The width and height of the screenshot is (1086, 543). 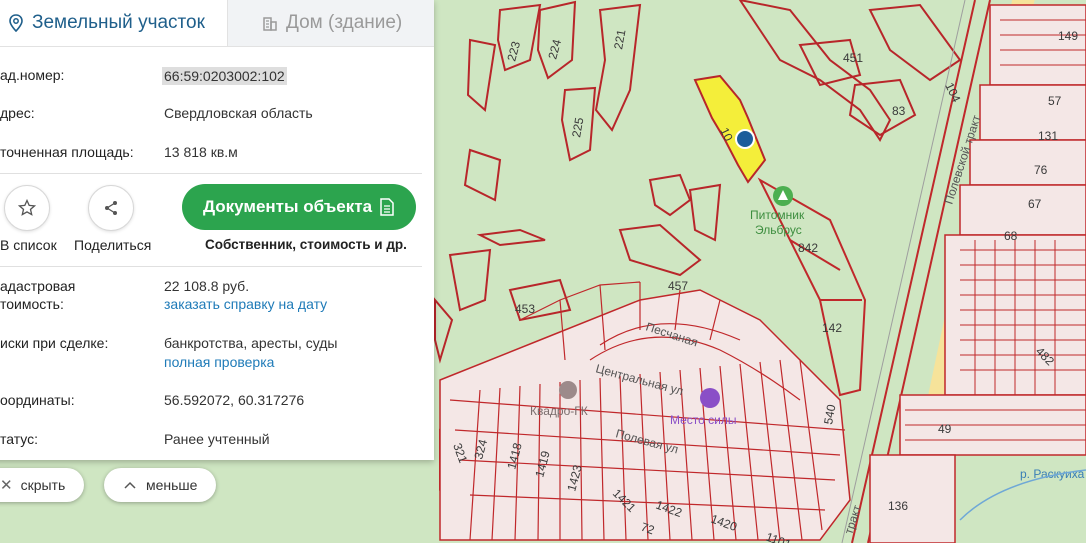 What do you see at coordinates (28, 245) in the screenshot?
I see `add-to-list-caption: В список` at bounding box center [28, 245].